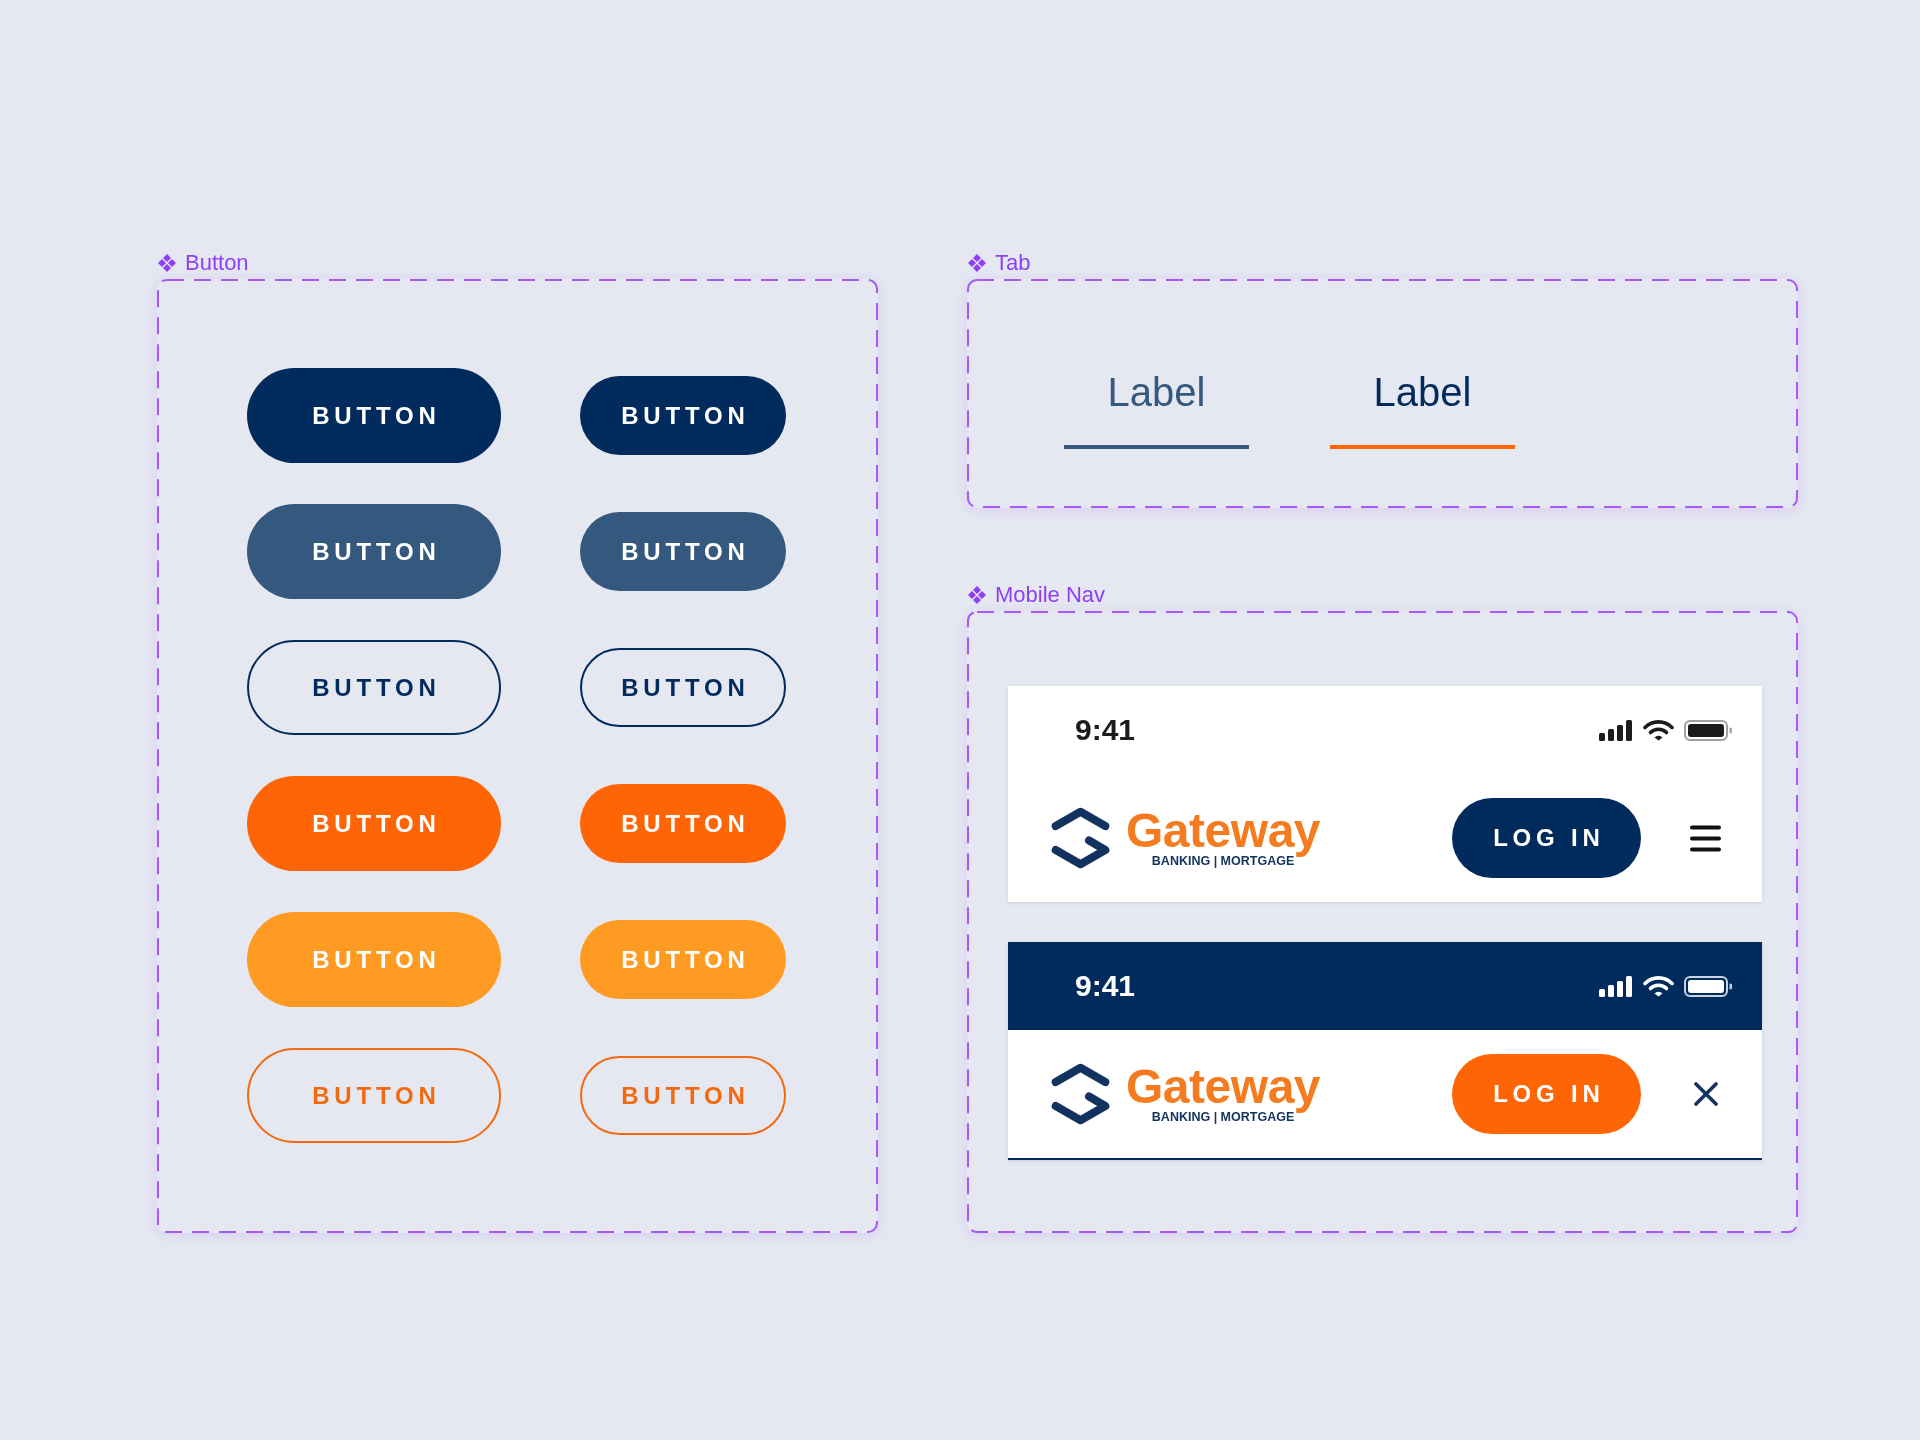  What do you see at coordinates (1705, 1094) in the screenshot?
I see `close-icon` at bounding box center [1705, 1094].